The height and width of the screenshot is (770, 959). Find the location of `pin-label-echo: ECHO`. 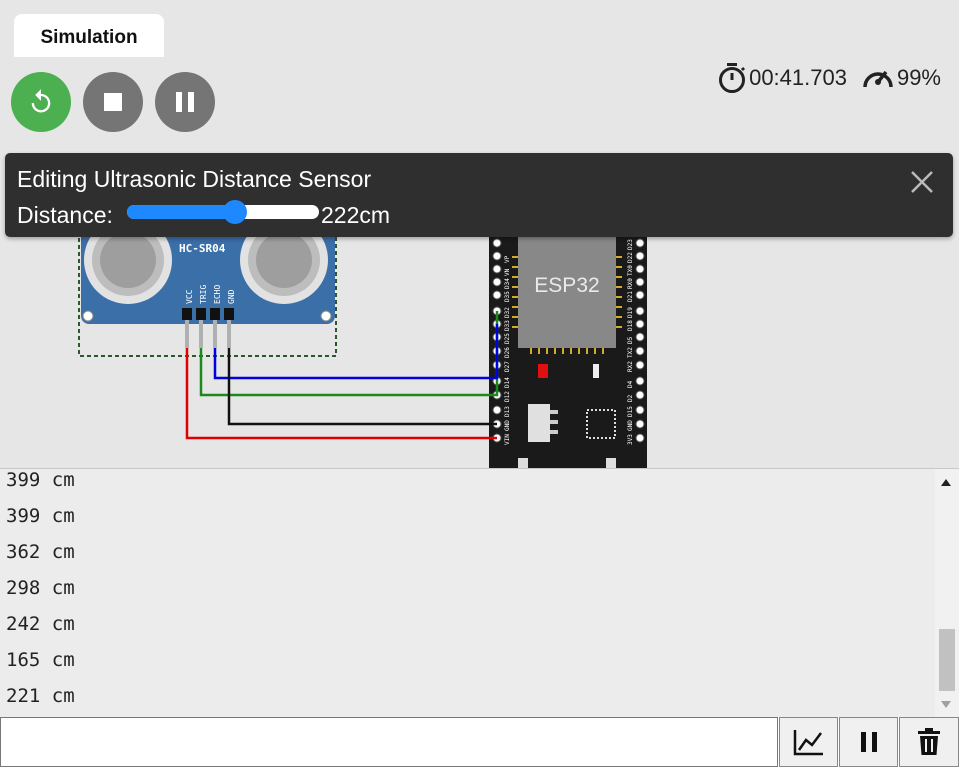

pin-label-echo: ECHO is located at coordinates (217, 294).